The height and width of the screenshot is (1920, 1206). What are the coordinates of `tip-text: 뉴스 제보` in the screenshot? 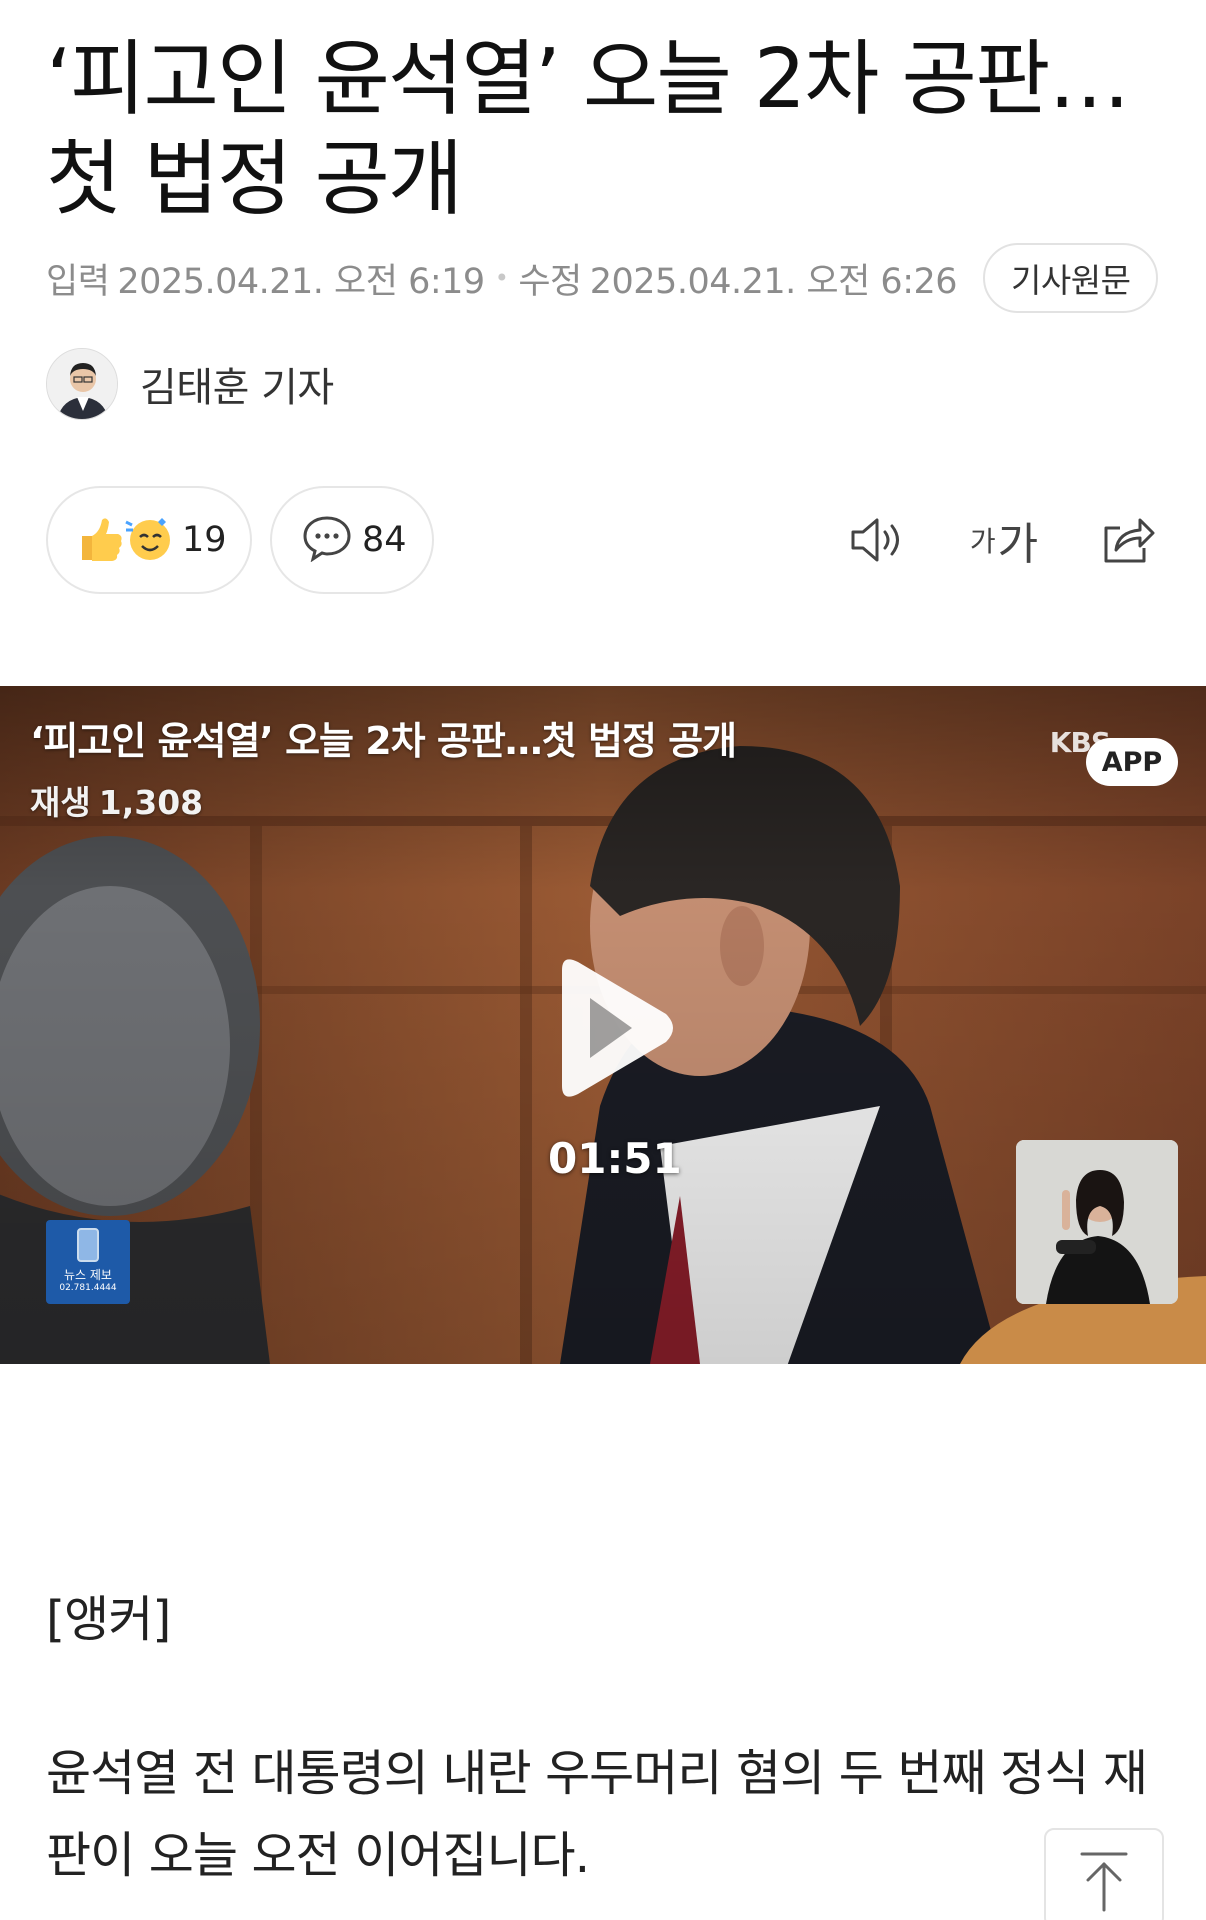 It's located at (88, 1275).